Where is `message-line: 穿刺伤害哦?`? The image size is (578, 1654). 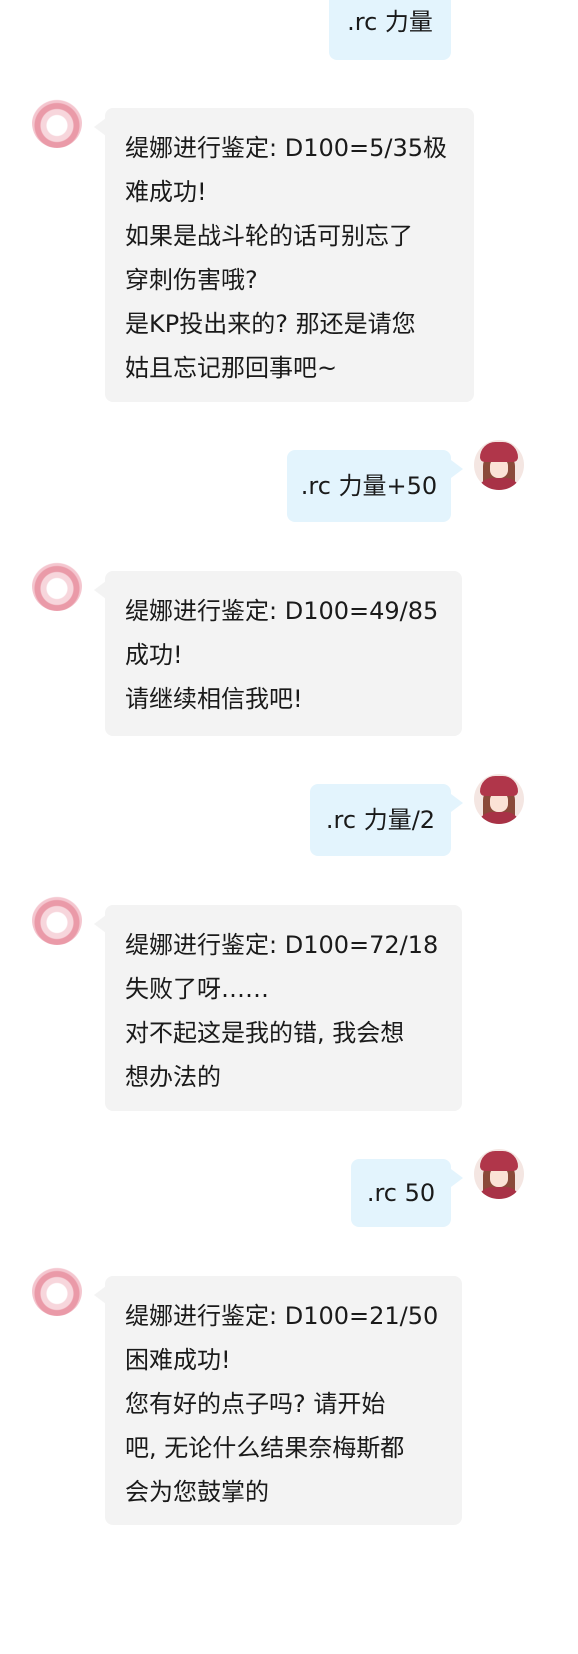
message-line: 穿刺伤害哦? is located at coordinates (191, 280).